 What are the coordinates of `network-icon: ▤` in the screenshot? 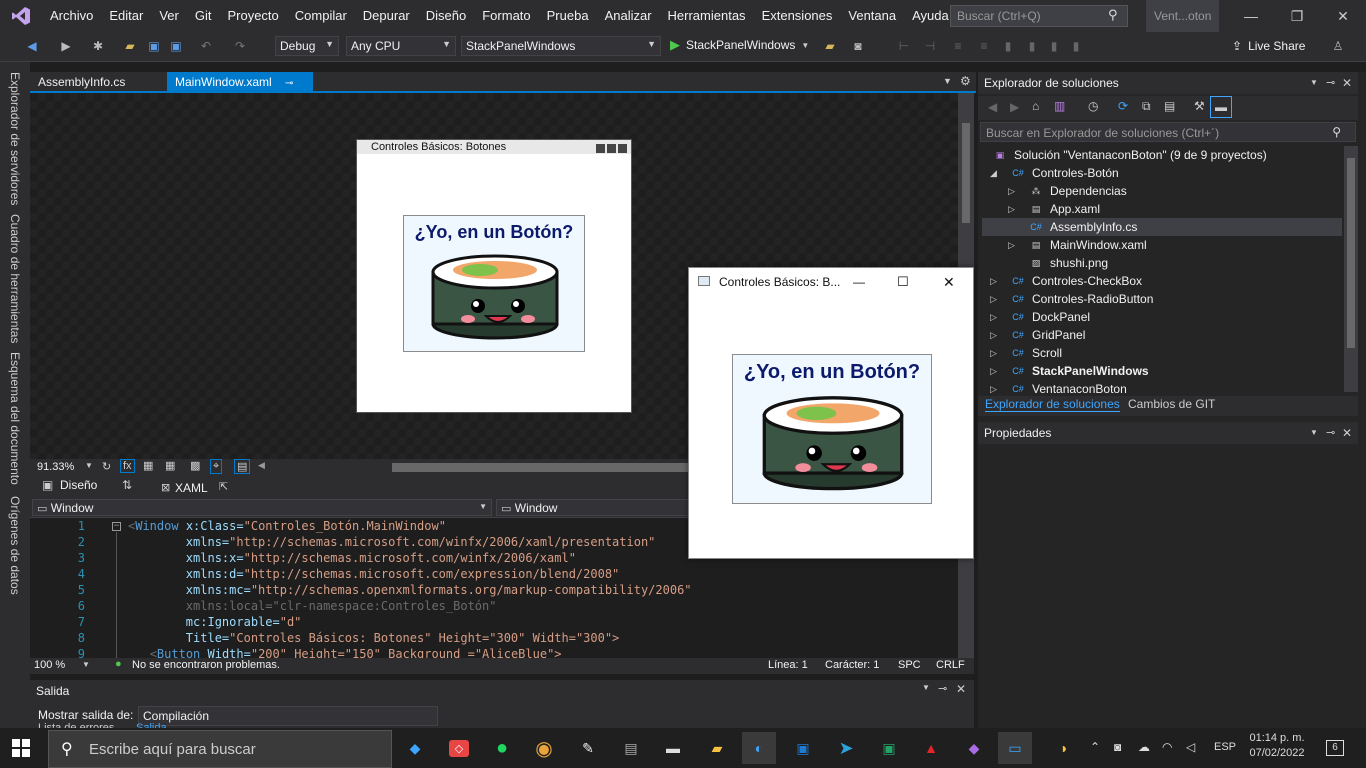 It's located at (631, 748).